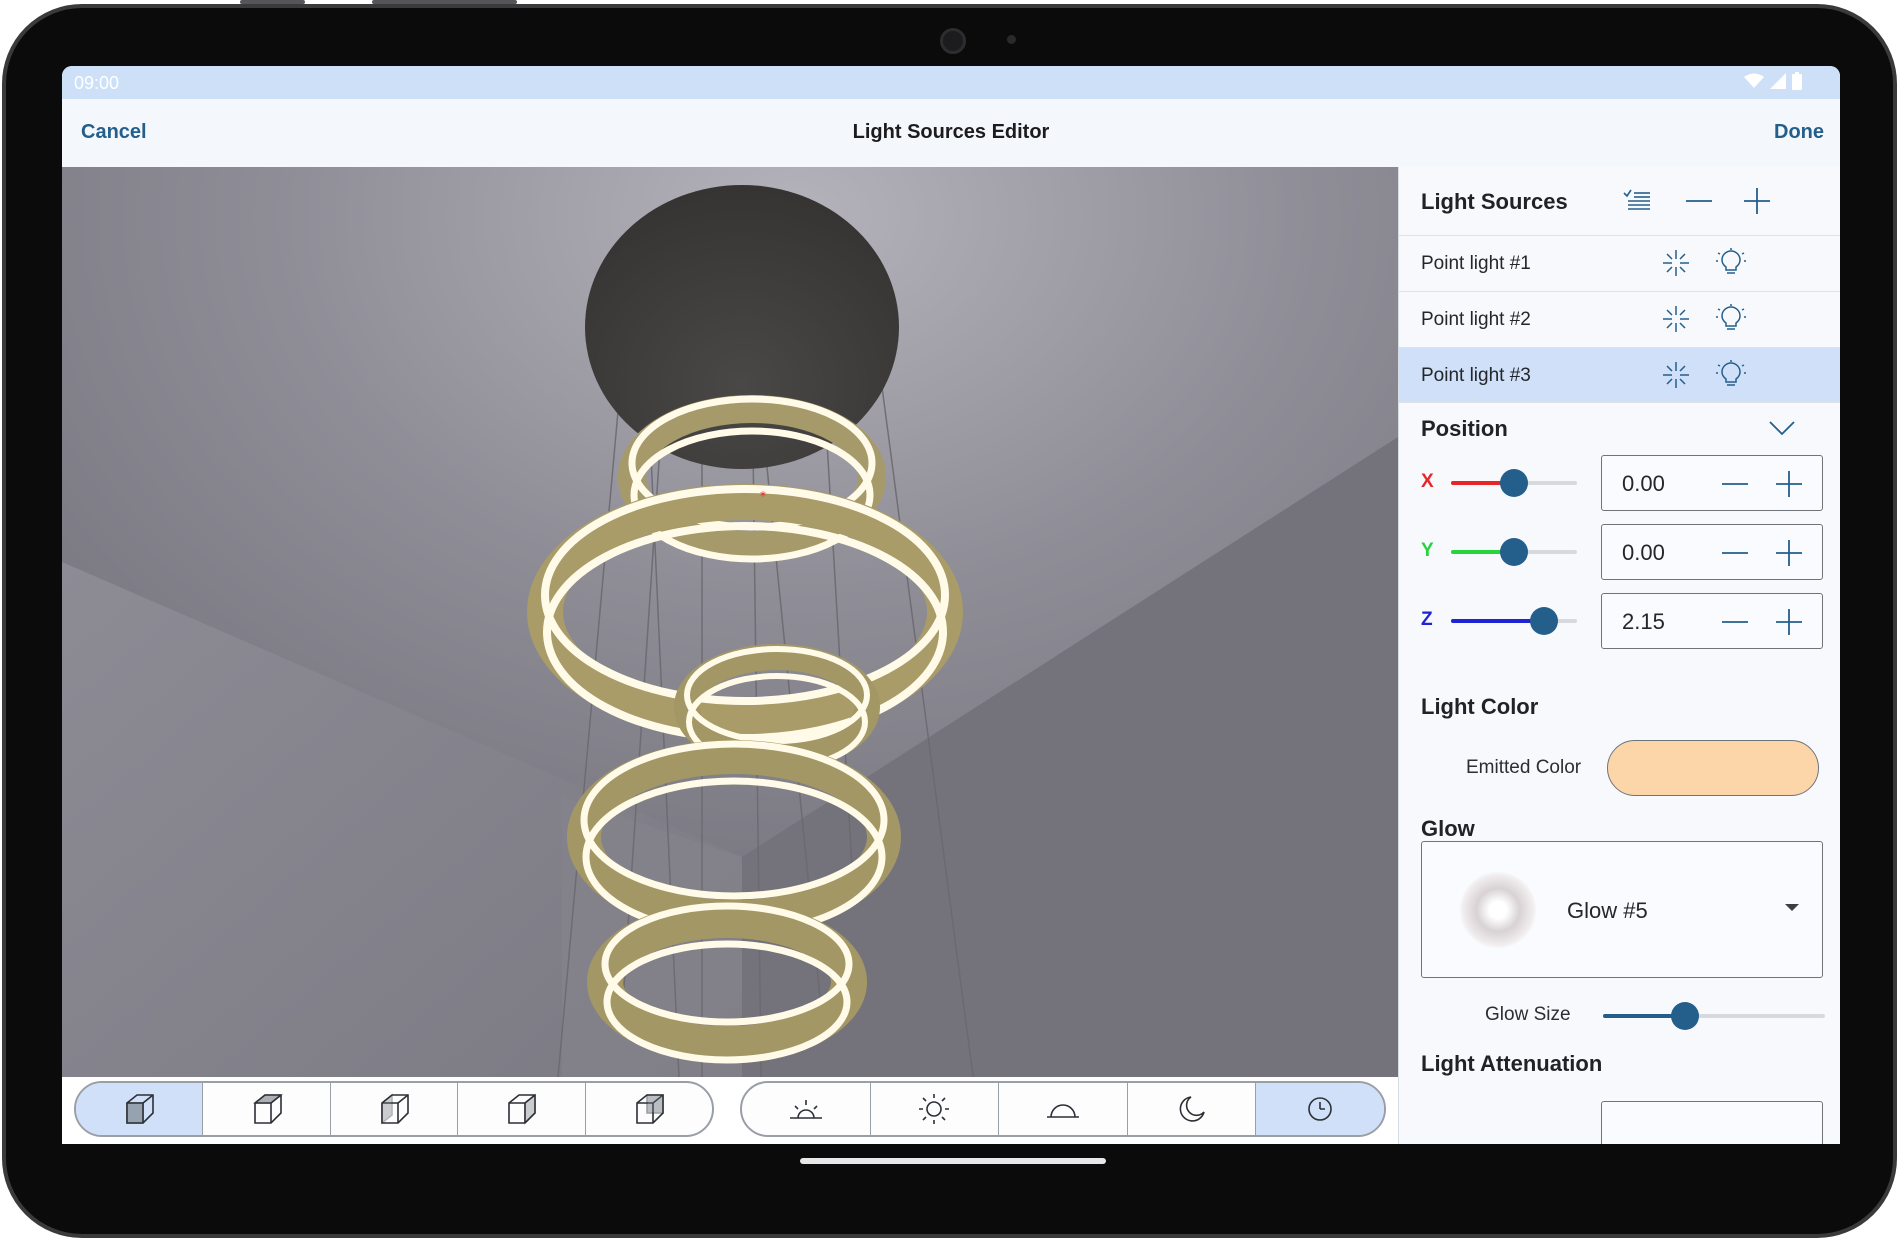 Image resolution: width=1900 pixels, height=1240 pixels. What do you see at coordinates (1637, 201) in the screenshot?
I see `reorder-list-button` at bounding box center [1637, 201].